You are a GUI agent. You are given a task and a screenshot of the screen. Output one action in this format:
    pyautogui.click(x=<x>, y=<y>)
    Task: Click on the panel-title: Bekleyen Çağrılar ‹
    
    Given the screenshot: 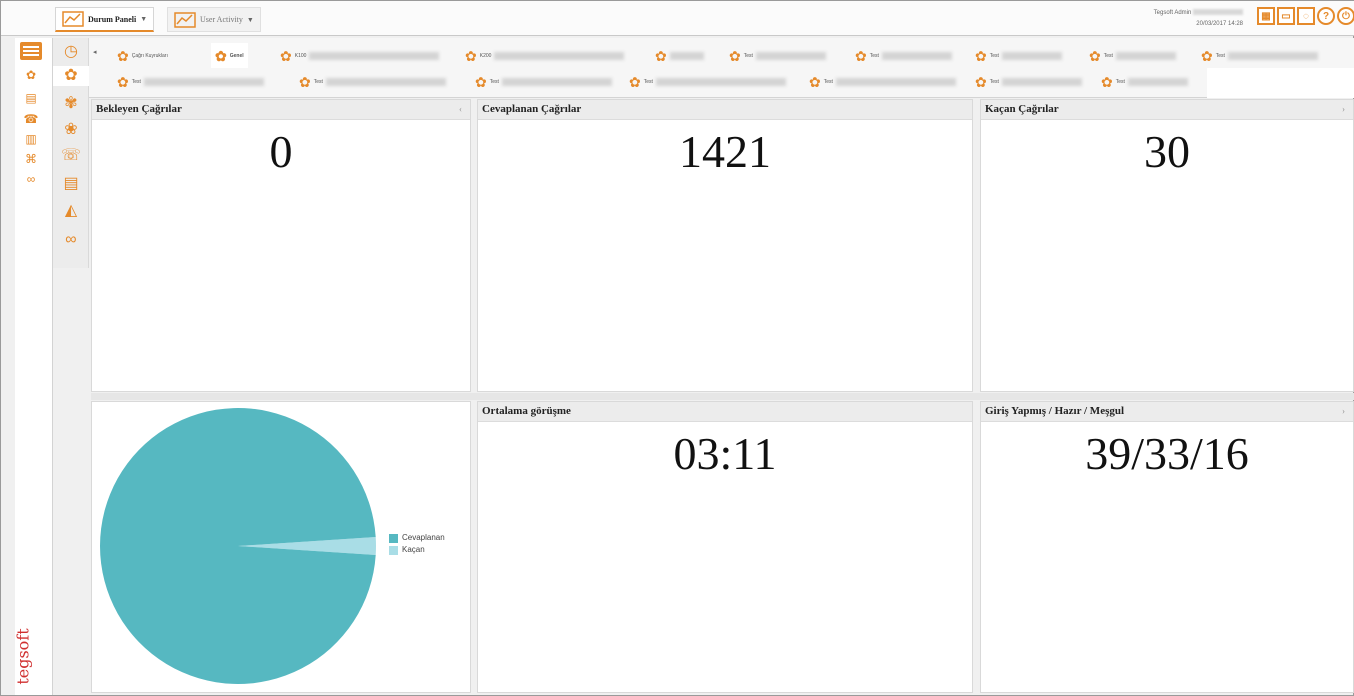 What is the action you would take?
    pyautogui.click(x=281, y=110)
    